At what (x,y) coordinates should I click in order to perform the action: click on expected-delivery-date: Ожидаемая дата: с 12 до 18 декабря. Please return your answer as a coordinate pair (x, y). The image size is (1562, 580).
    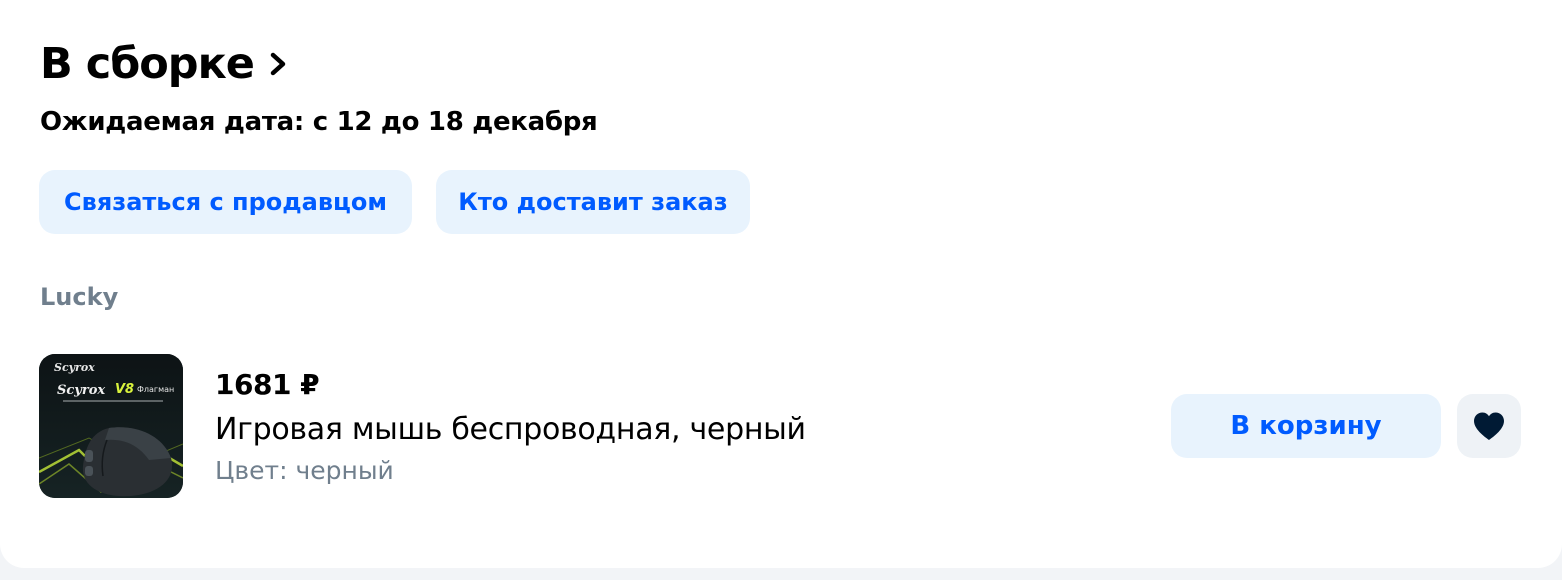
    Looking at the image, I should click on (319, 122).